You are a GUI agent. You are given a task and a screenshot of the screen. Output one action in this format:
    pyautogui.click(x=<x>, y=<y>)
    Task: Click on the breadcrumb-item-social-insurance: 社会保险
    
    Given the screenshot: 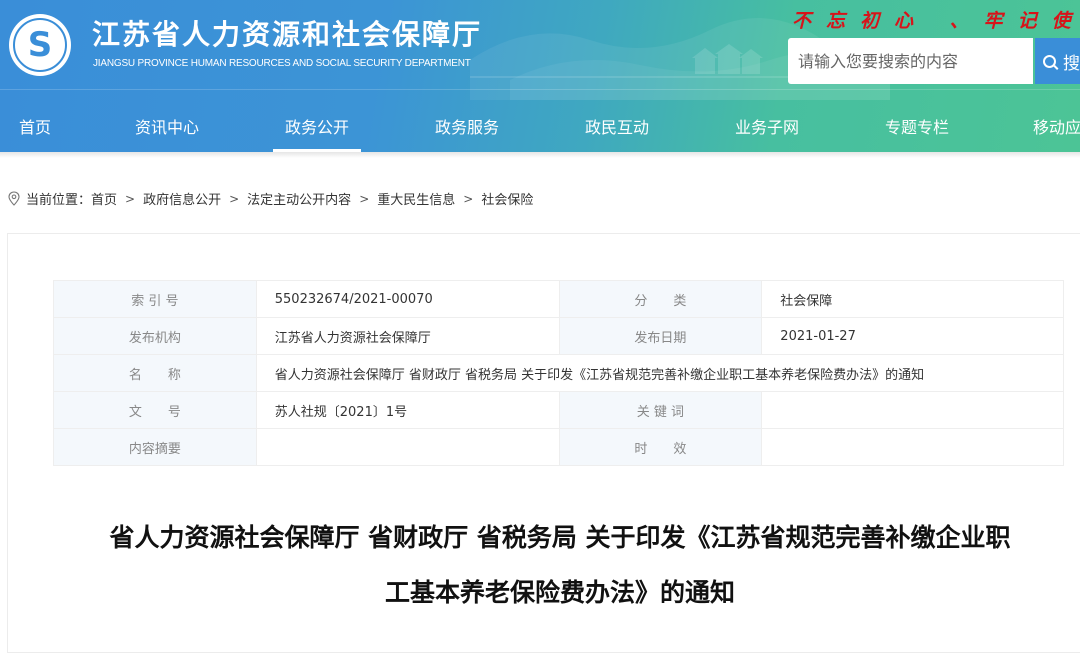 What is the action you would take?
    pyautogui.click(x=507, y=198)
    